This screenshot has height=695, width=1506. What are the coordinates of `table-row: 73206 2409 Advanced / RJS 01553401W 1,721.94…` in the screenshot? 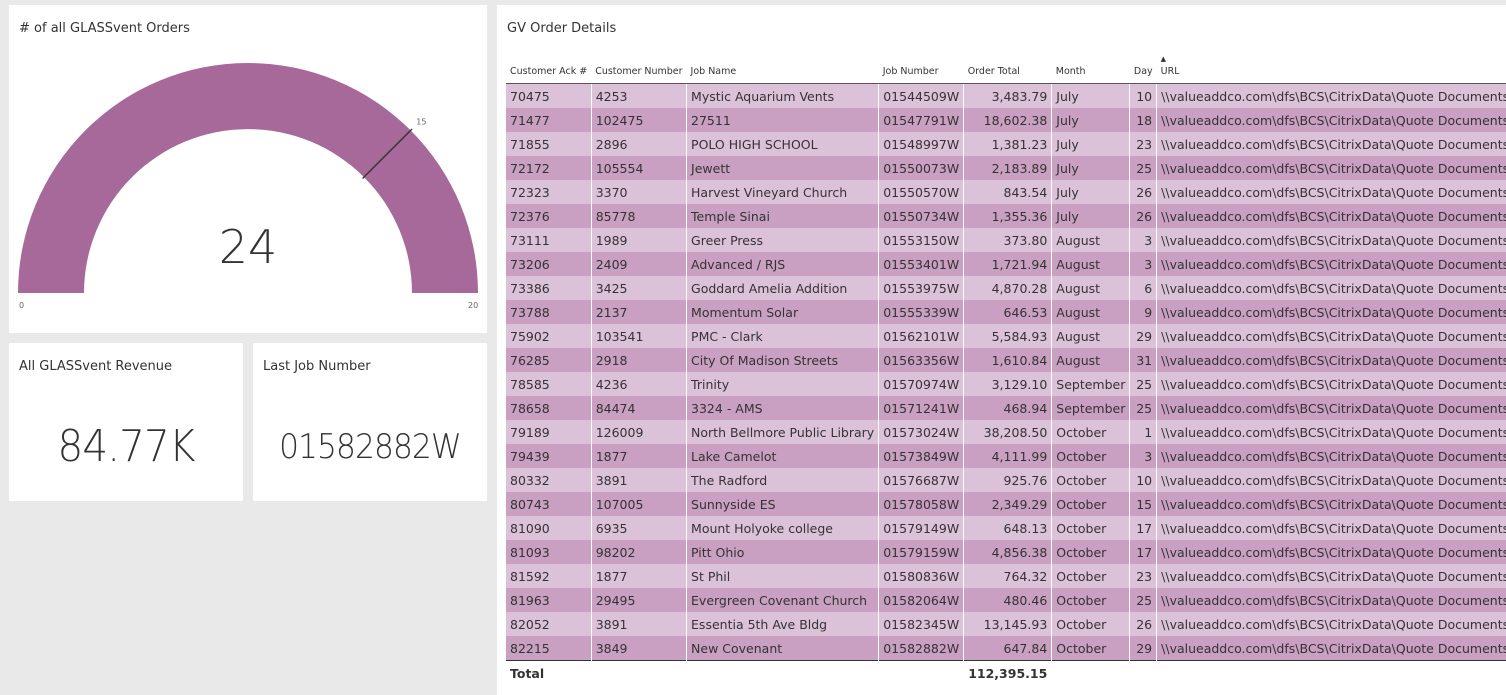 It's located at (1006, 264).